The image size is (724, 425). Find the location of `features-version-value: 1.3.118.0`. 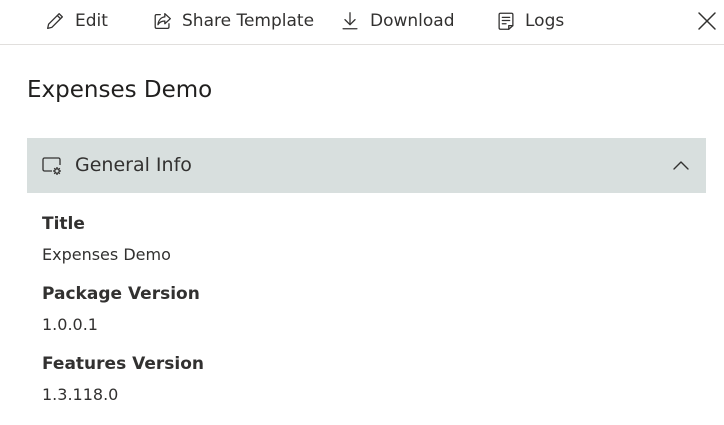

features-version-value: 1.3.118.0 is located at coordinates (80, 394).